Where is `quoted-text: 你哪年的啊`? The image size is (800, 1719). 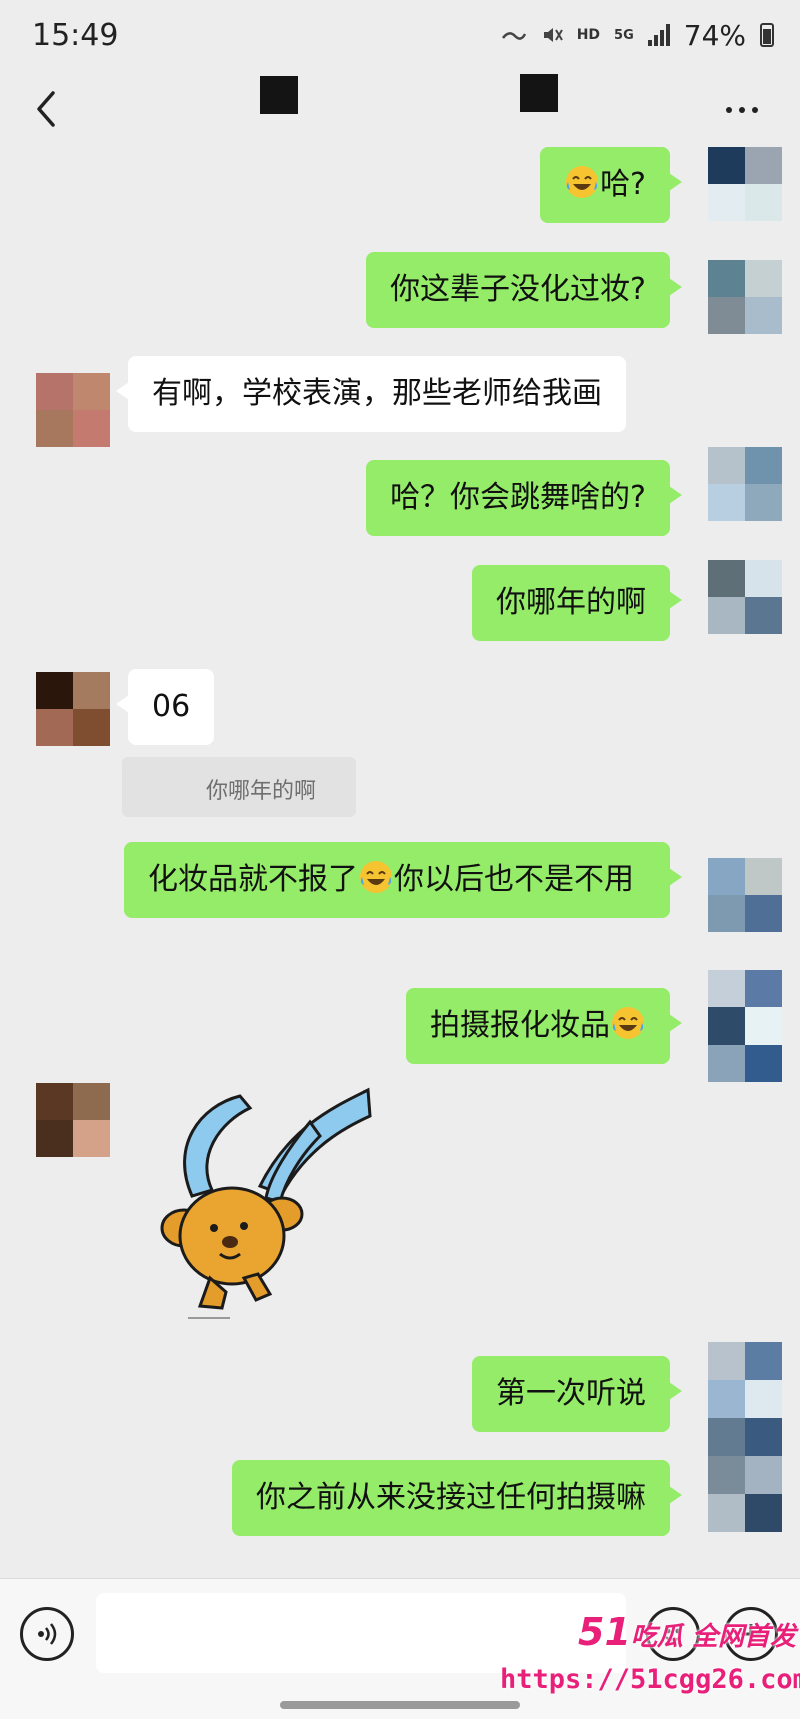
quoted-text: 你哪年的啊 is located at coordinates (261, 791).